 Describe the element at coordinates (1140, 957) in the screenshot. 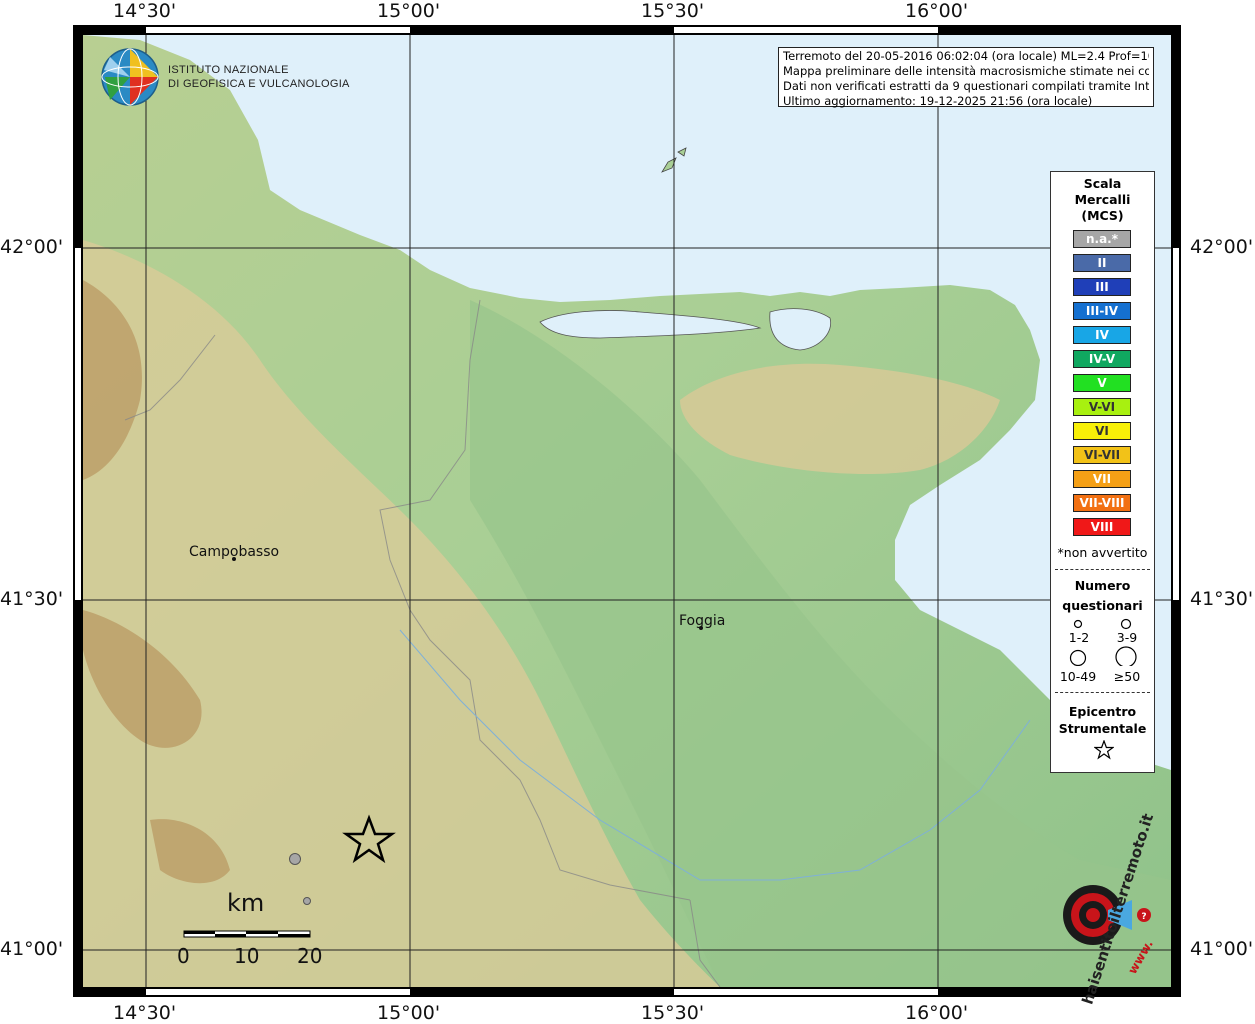

I see `brand-url: www.` at that location.